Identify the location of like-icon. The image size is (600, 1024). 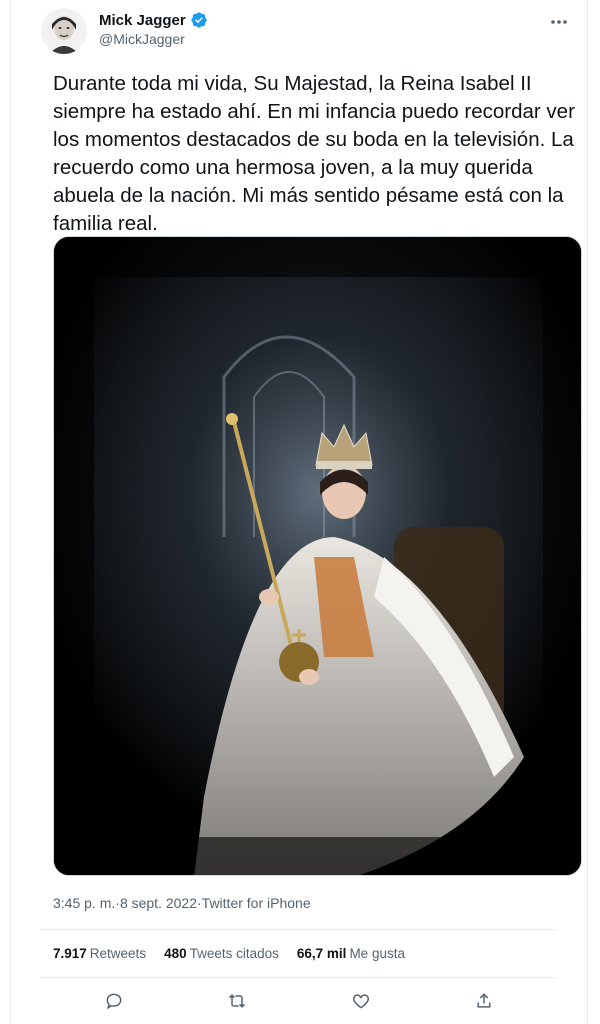
(360, 1001).